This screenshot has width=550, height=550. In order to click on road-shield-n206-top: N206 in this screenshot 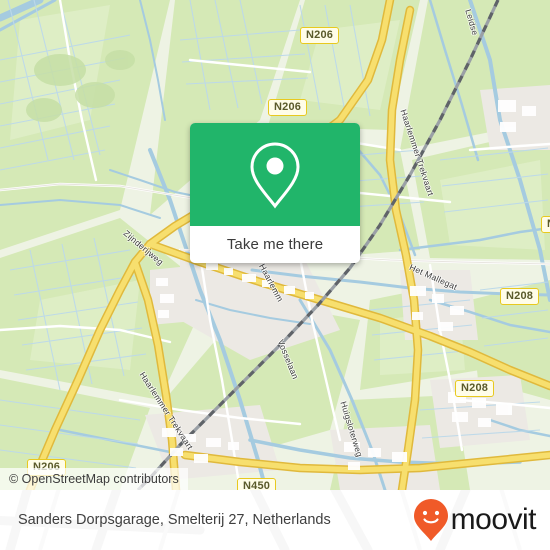, I will do `click(320, 35)`.